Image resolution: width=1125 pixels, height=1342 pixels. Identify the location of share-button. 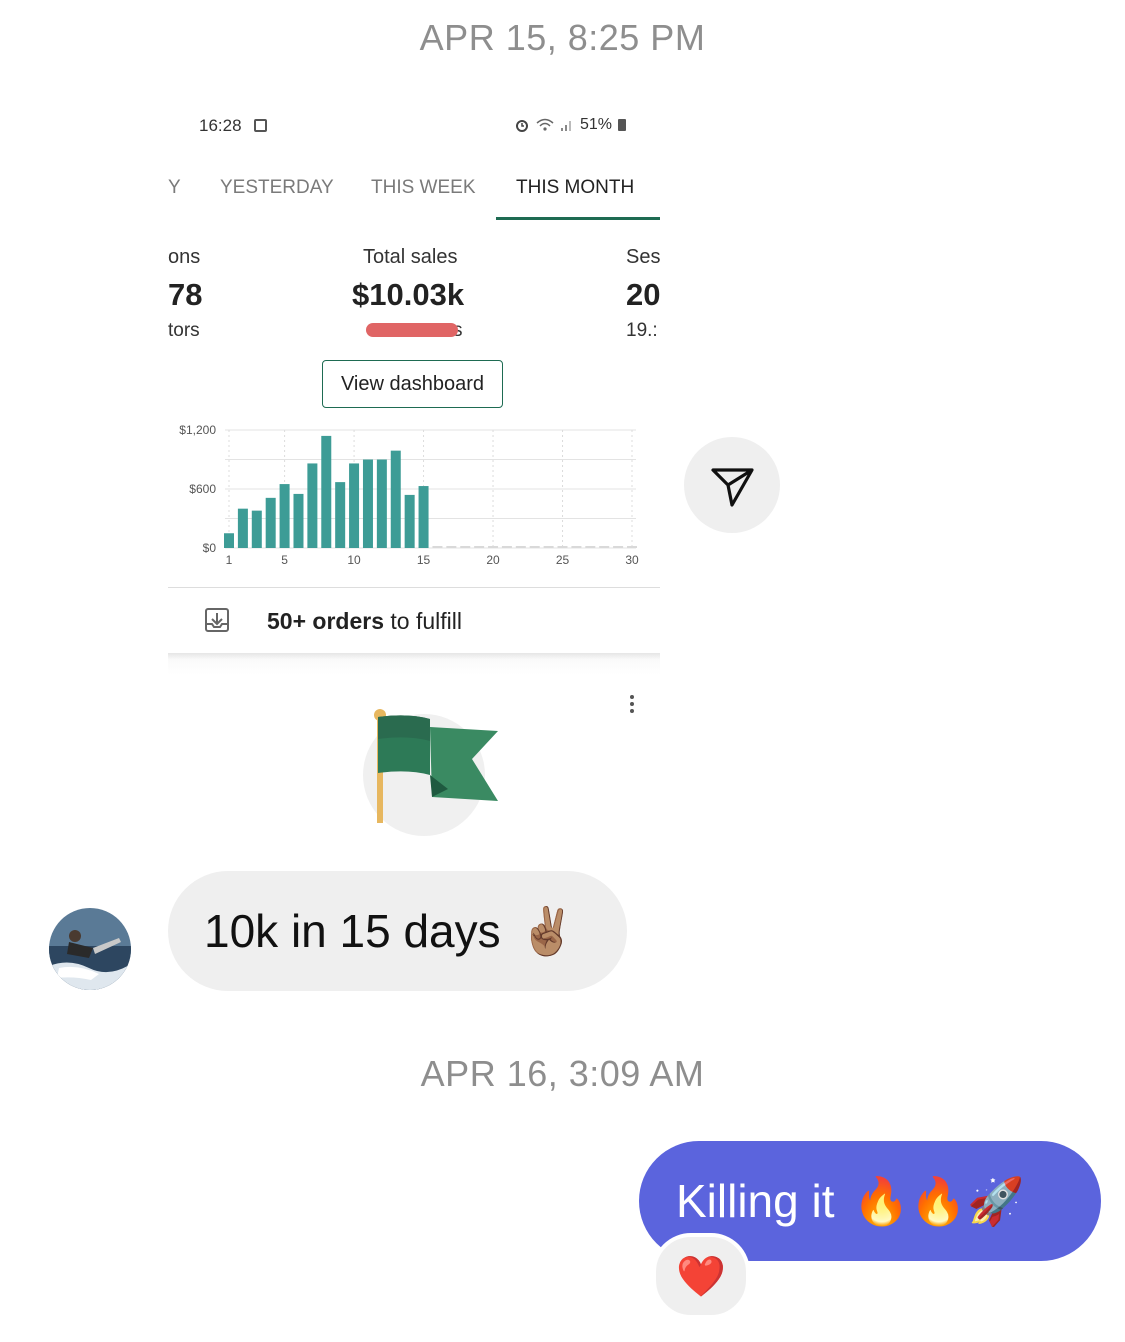
(732, 485).